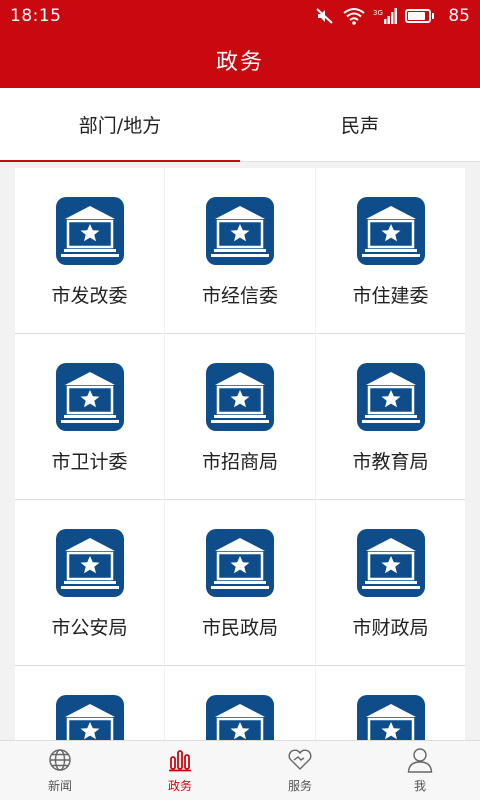 The image size is (480, 800). Describe the element at coordinates (390, 628) in the screenshot. I see `department-label: 市财政局` at that location.